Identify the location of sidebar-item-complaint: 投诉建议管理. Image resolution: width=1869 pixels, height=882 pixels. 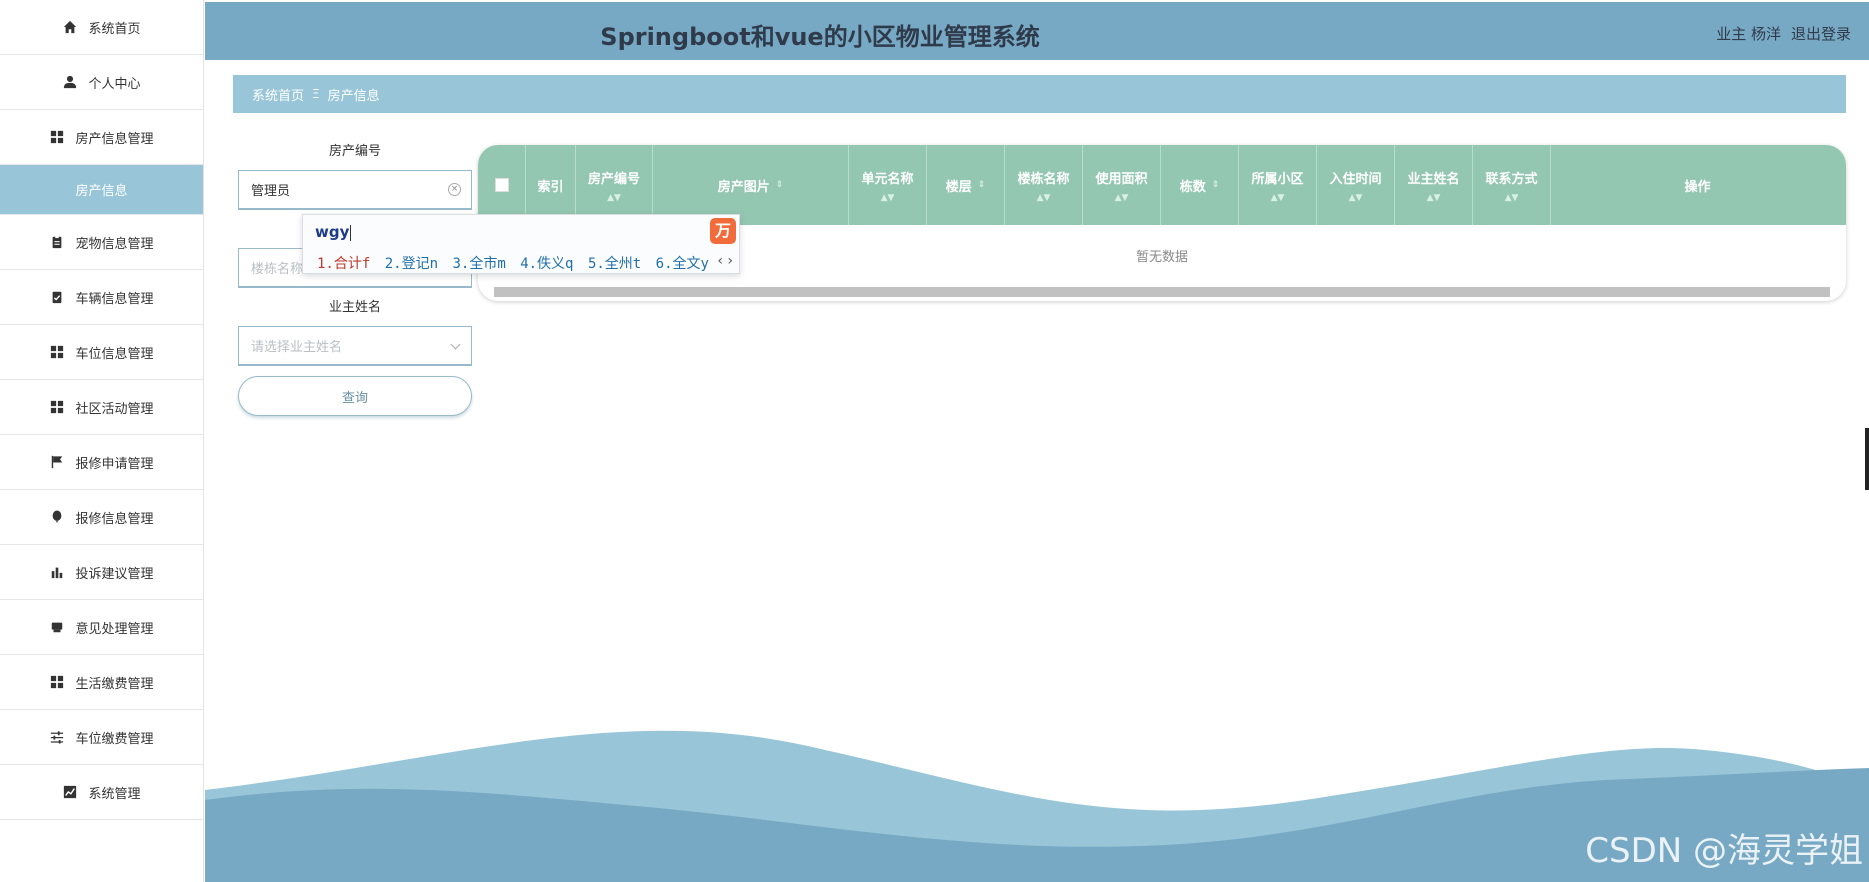
(101, 572).